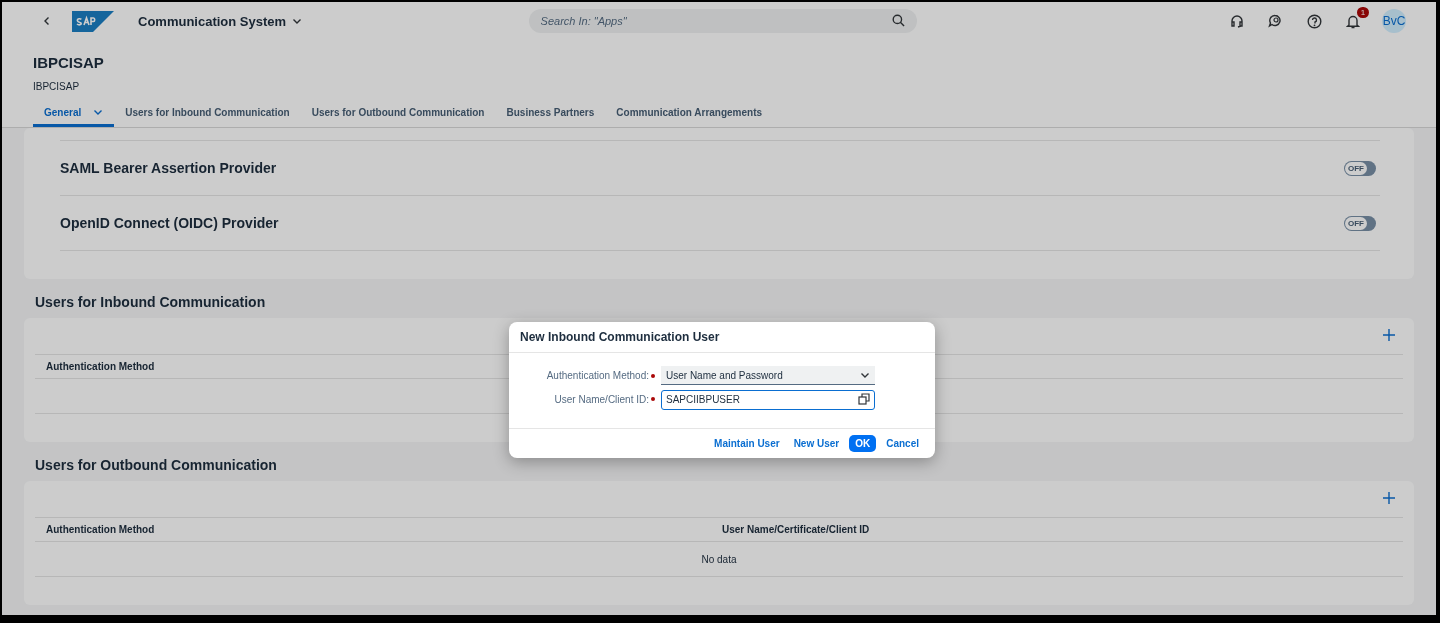 The height and width of the screenshot is (623, 1440). Describe the element at coordinates (719, 559) in the screenshot. I see `no-data-text: No data` at that location.